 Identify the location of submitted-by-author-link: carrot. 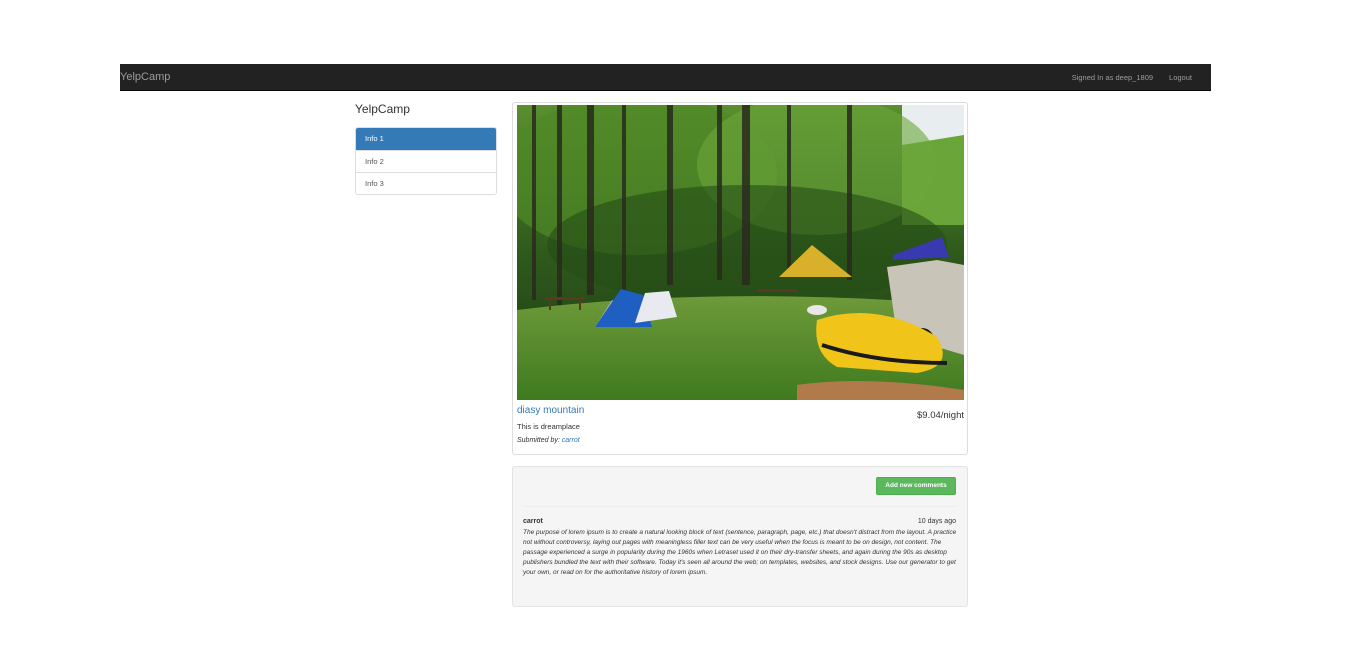
(571, 440).